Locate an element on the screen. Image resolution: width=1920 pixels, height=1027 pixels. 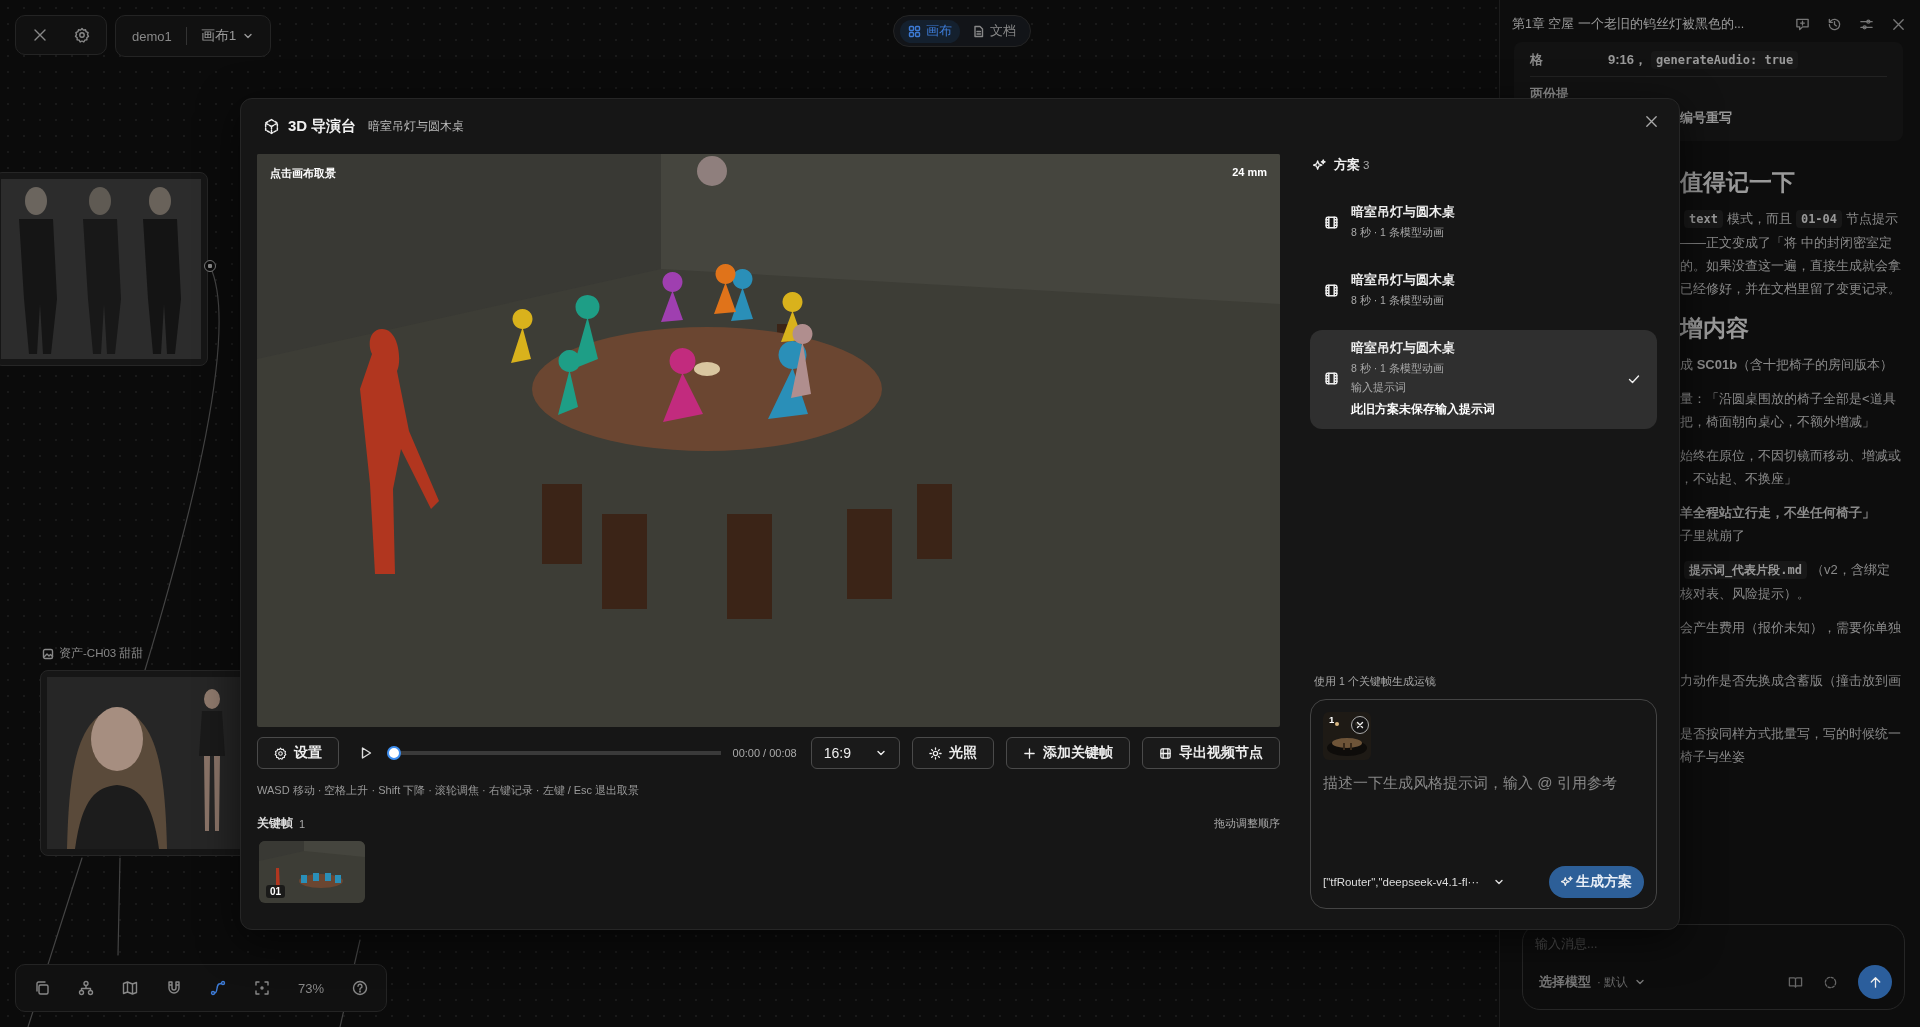
keyframe-count: 1 is located at coordinates (302, 823).